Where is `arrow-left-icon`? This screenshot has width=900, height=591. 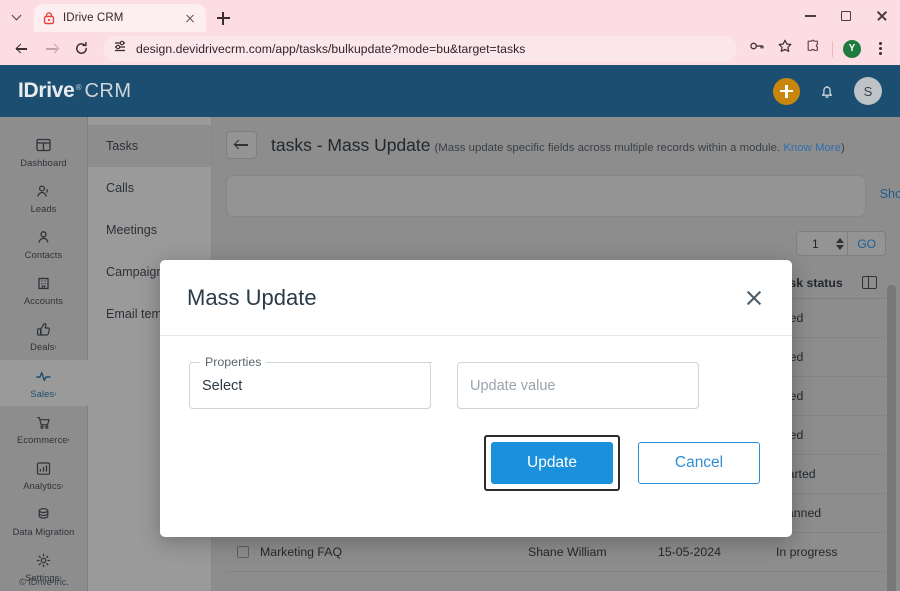
arrow-left-icon is located at coordinates (21, 48).